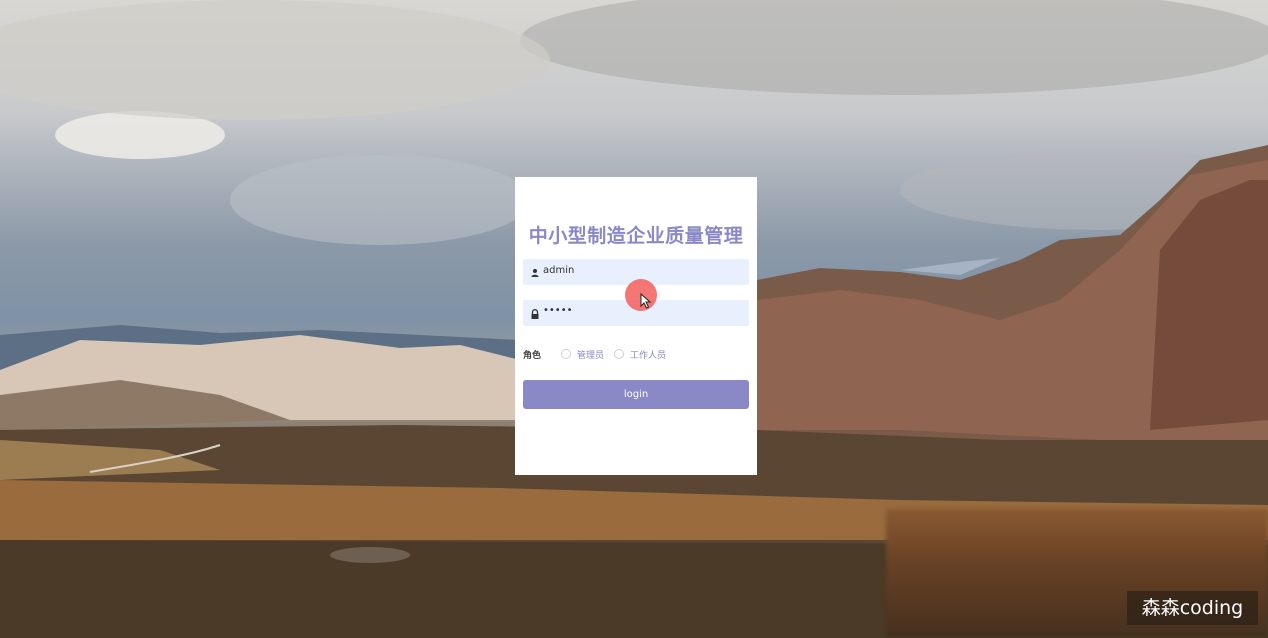 This screenshot has width=1268, height=638. What do you see at coordinates (532, 356) in the screenshot?
I see `role-label: 角色` at bounding box center [532, 356].